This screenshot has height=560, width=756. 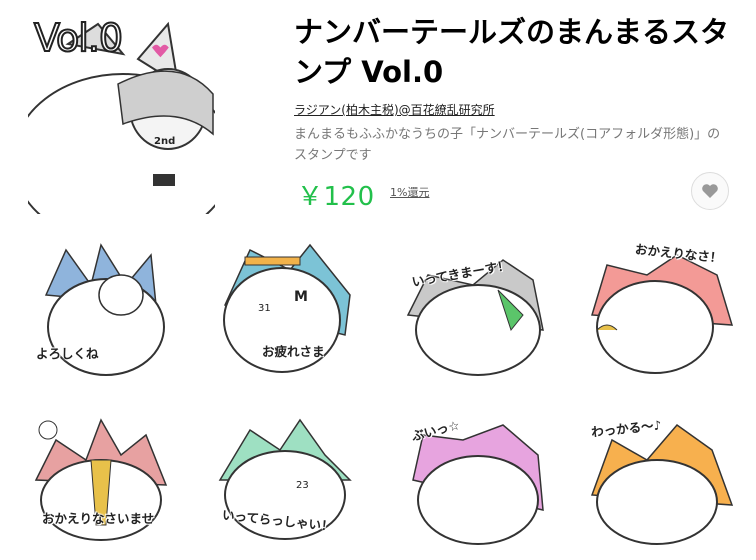 I want to click on refund-link: 1%還元, so click(x=409, y=192).